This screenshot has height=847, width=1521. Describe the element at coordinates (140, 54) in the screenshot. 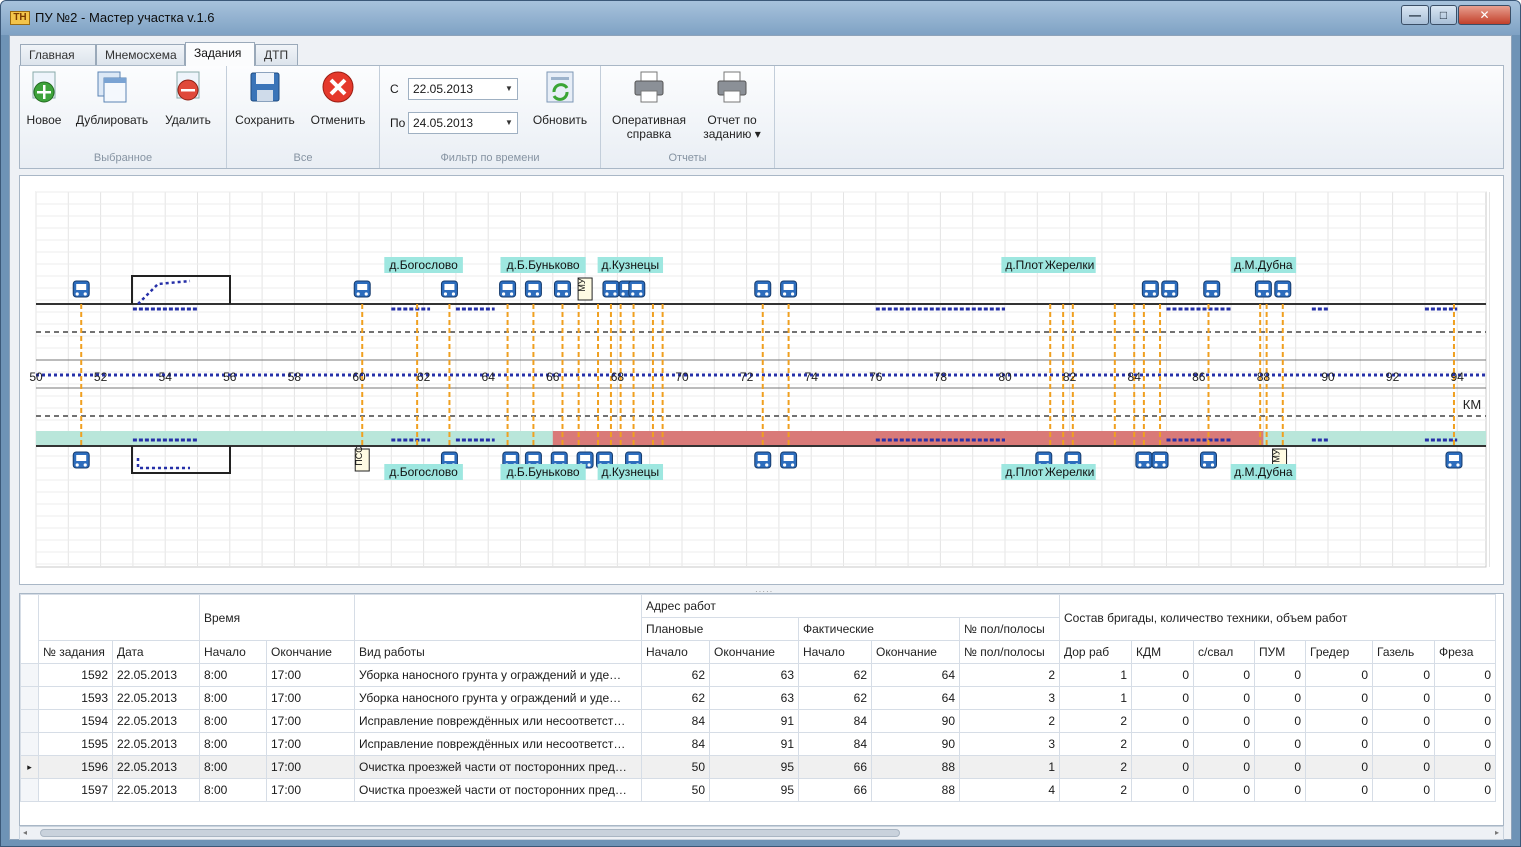

I see `tab-mnemoscheme: Мнемосхема` at that location.